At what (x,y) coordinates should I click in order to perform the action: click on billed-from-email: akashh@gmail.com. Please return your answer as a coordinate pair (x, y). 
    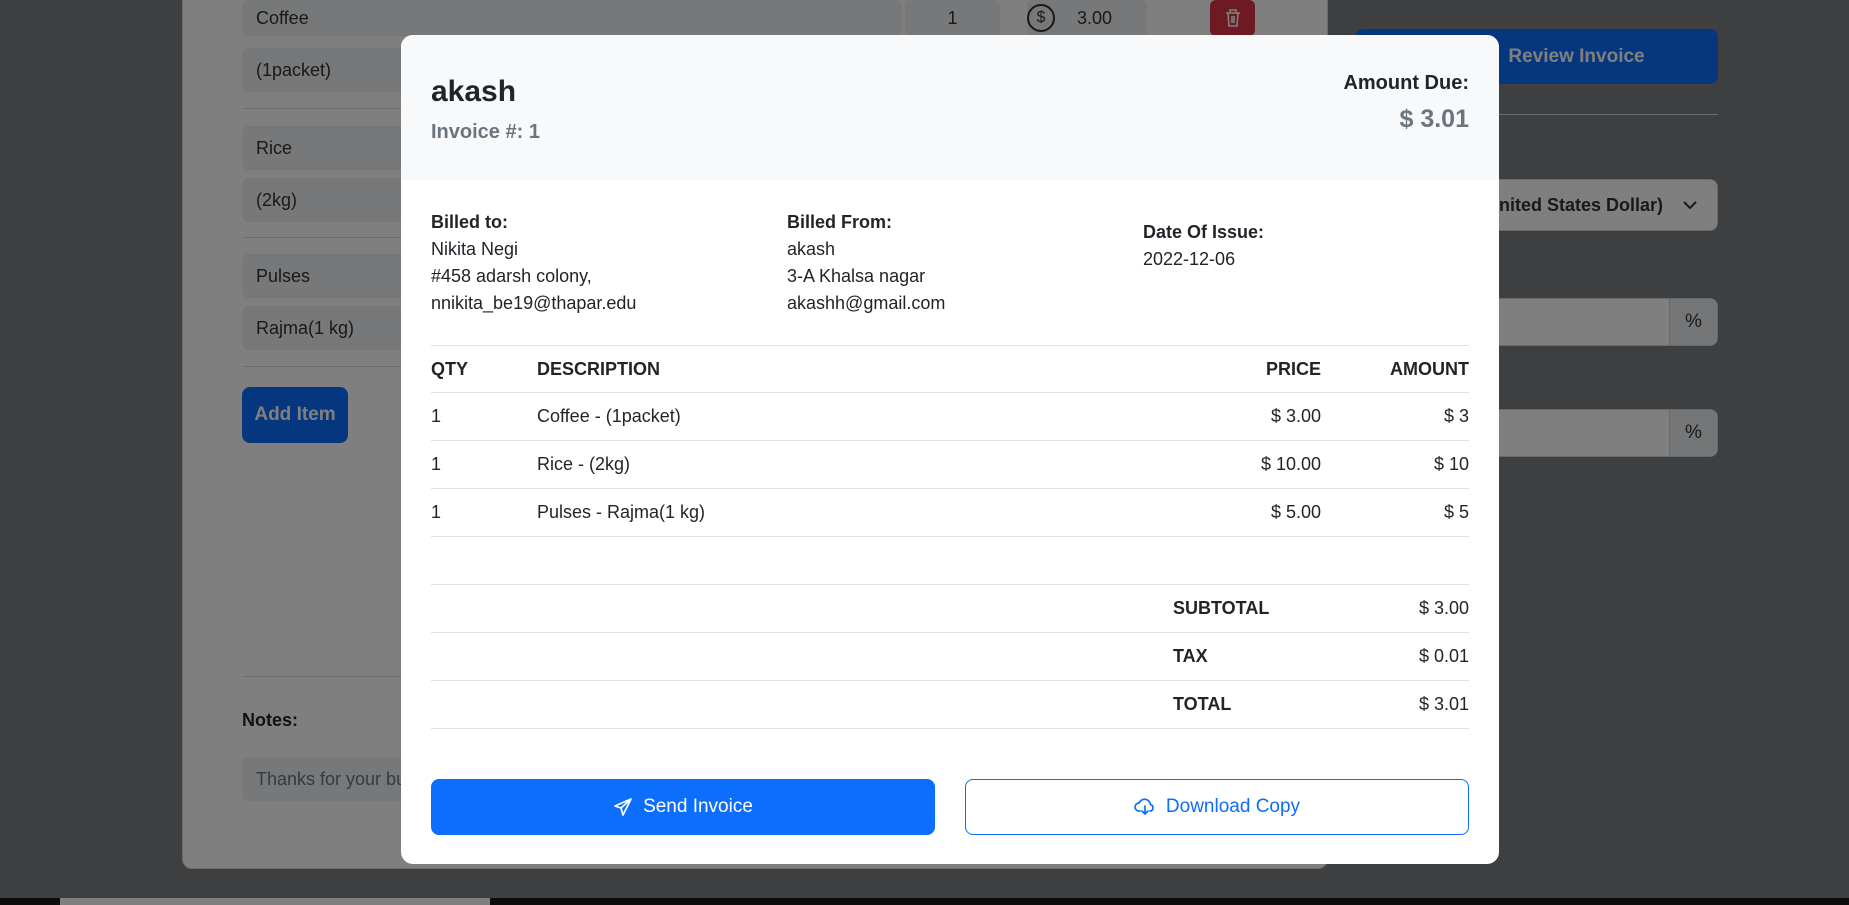
    Looking at the image, I should click on (866, 303).